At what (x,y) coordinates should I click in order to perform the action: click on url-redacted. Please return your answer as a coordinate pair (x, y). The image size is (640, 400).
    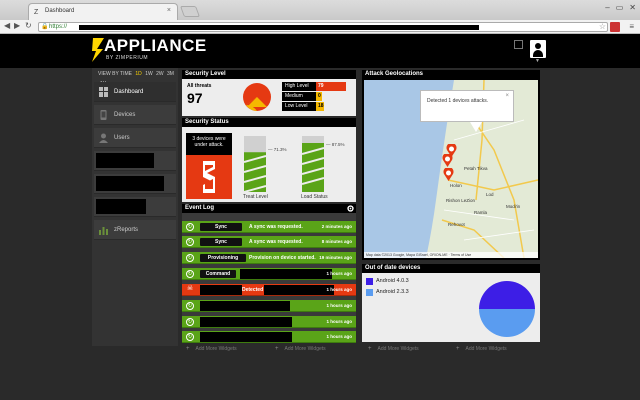
    Looking at the image, I should click on (279, 27).